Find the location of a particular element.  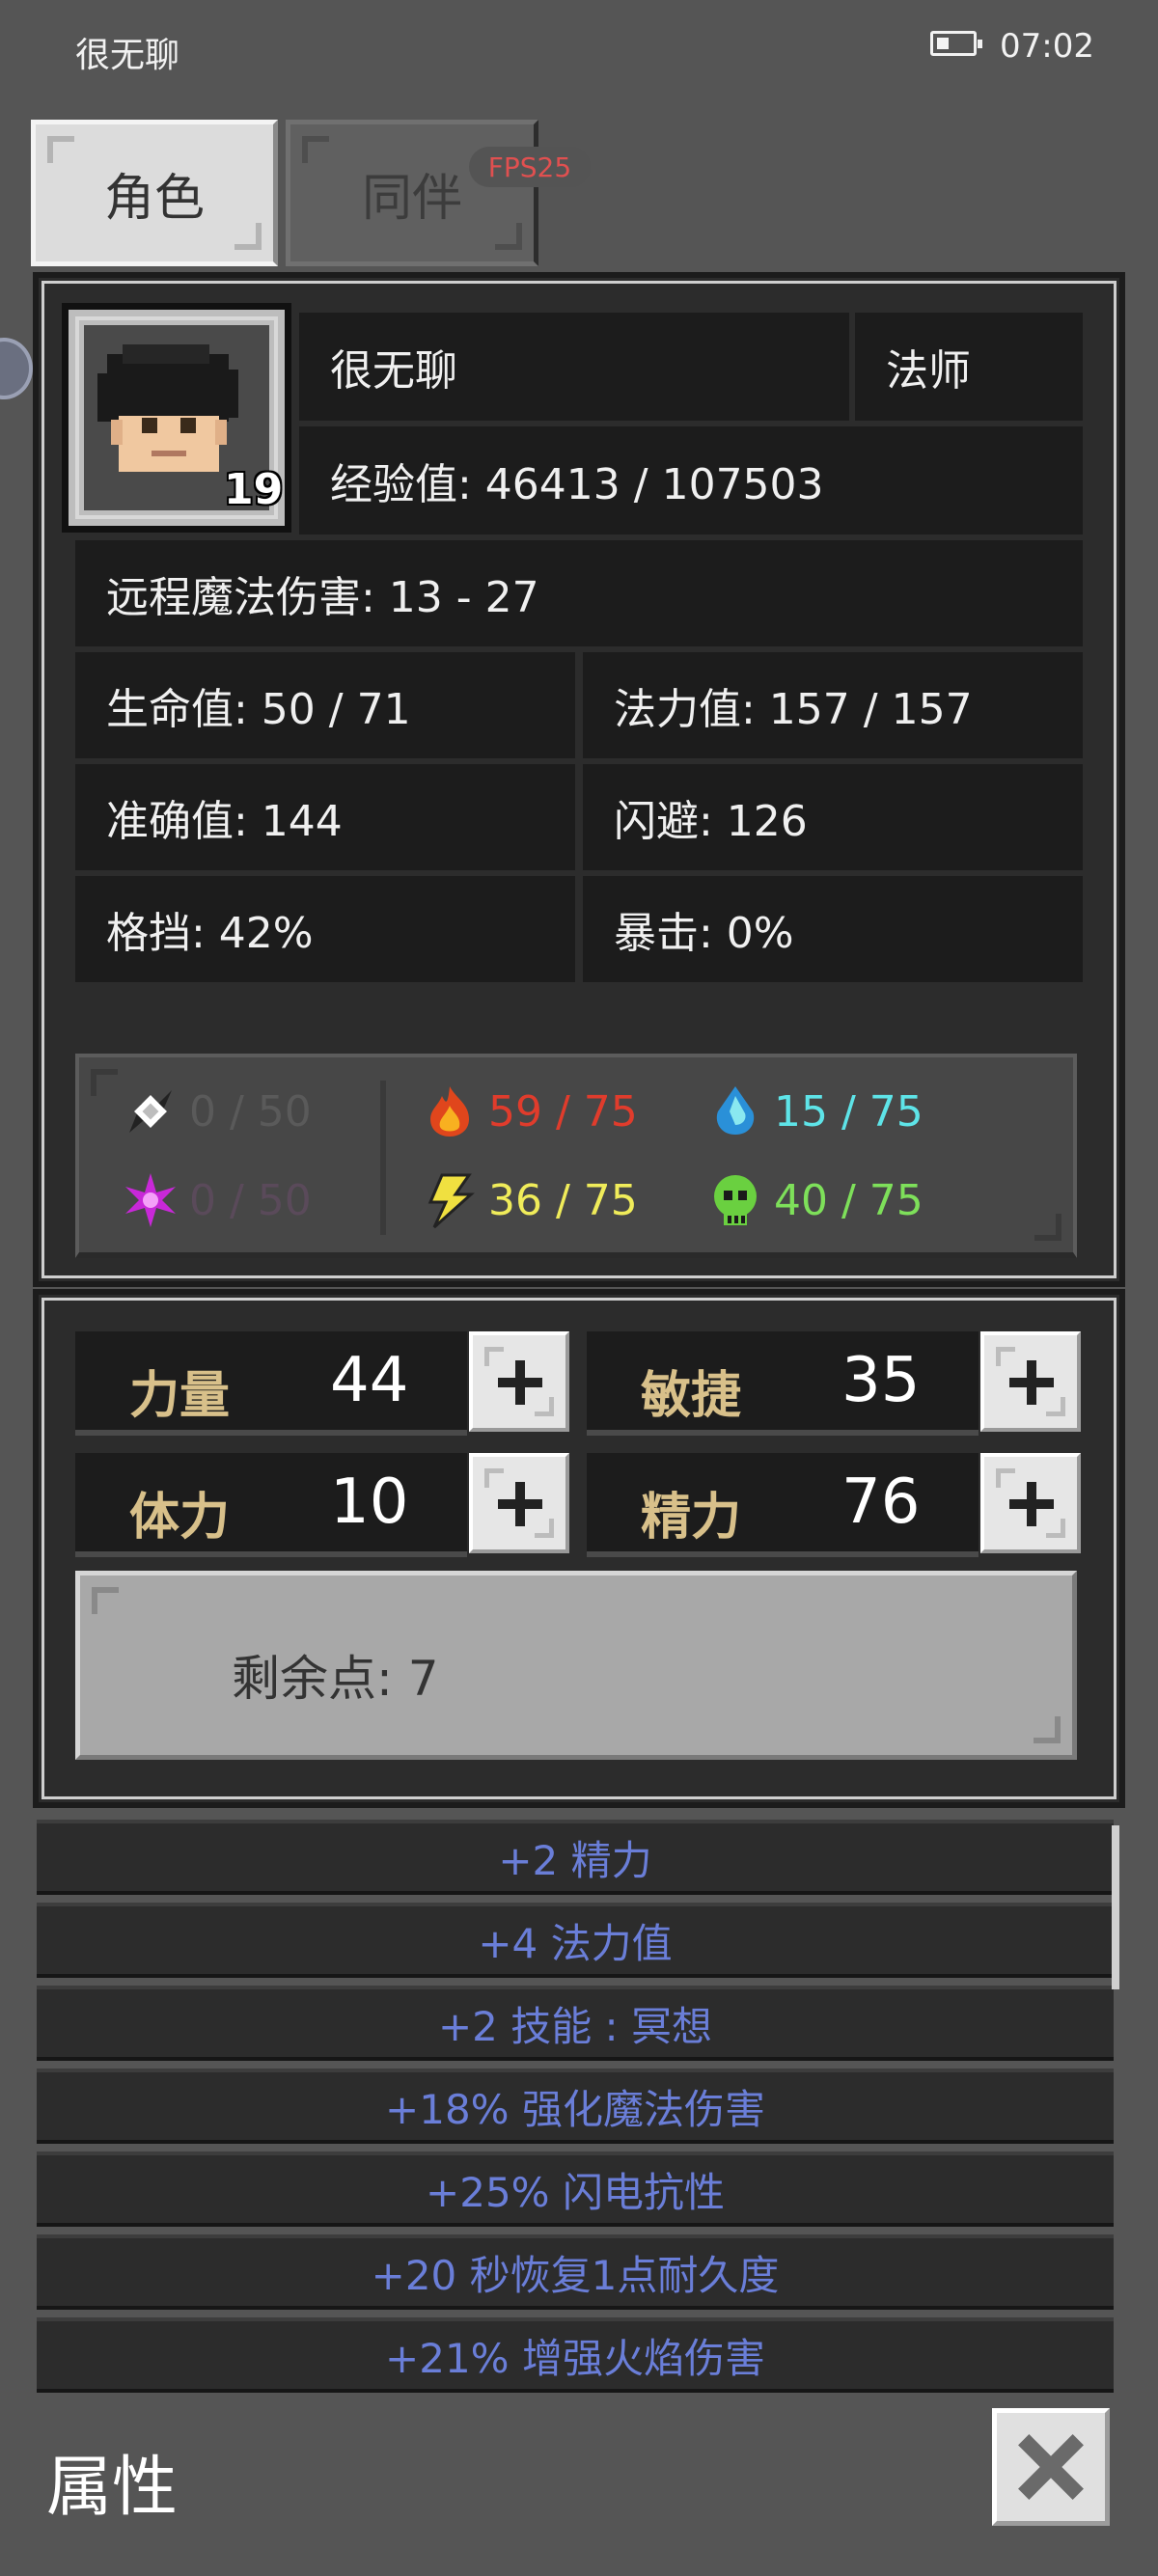

list-item: +21% 增强火焰伤害 is located at coordinates (575, 2355).